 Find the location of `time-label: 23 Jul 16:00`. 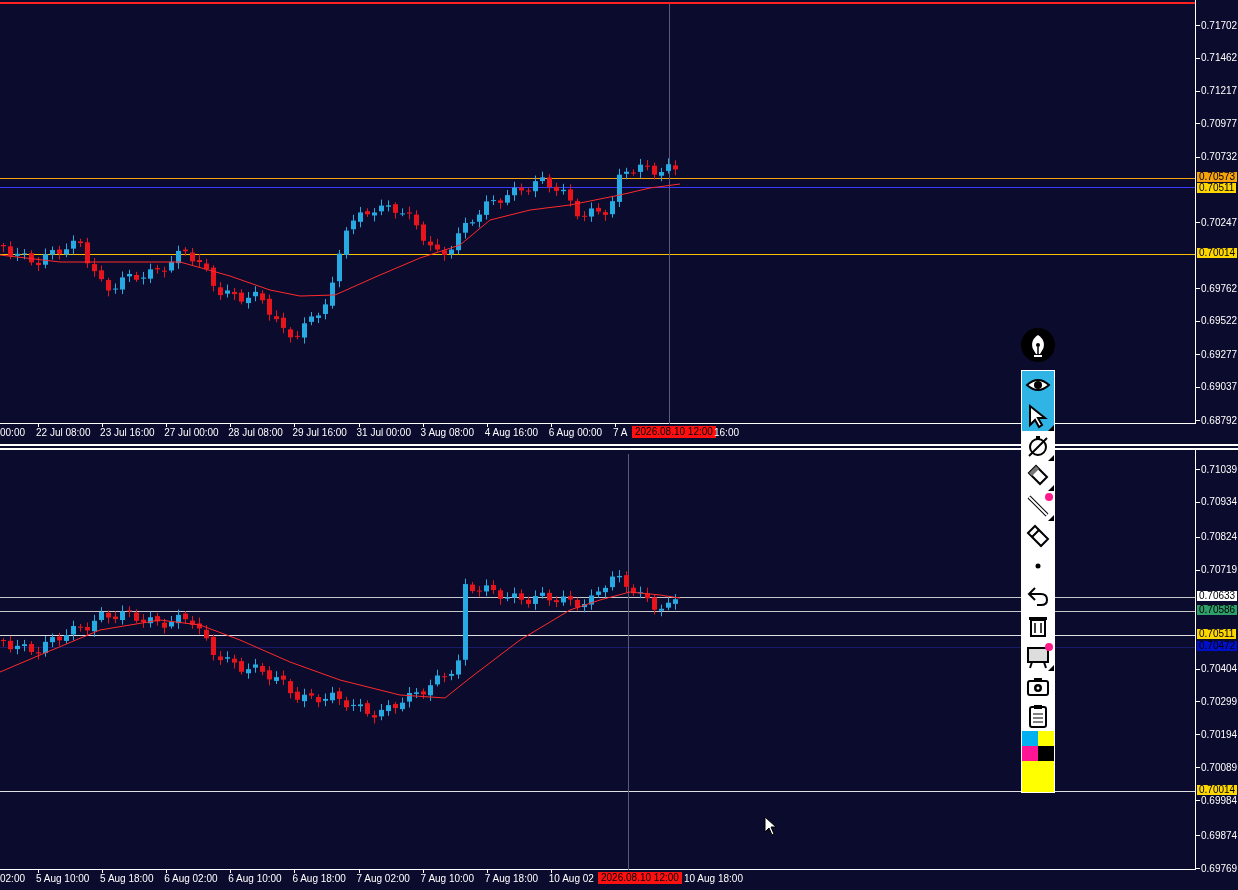

time-label: 23 Jul 16:00 is located at coordinates (127, 433).